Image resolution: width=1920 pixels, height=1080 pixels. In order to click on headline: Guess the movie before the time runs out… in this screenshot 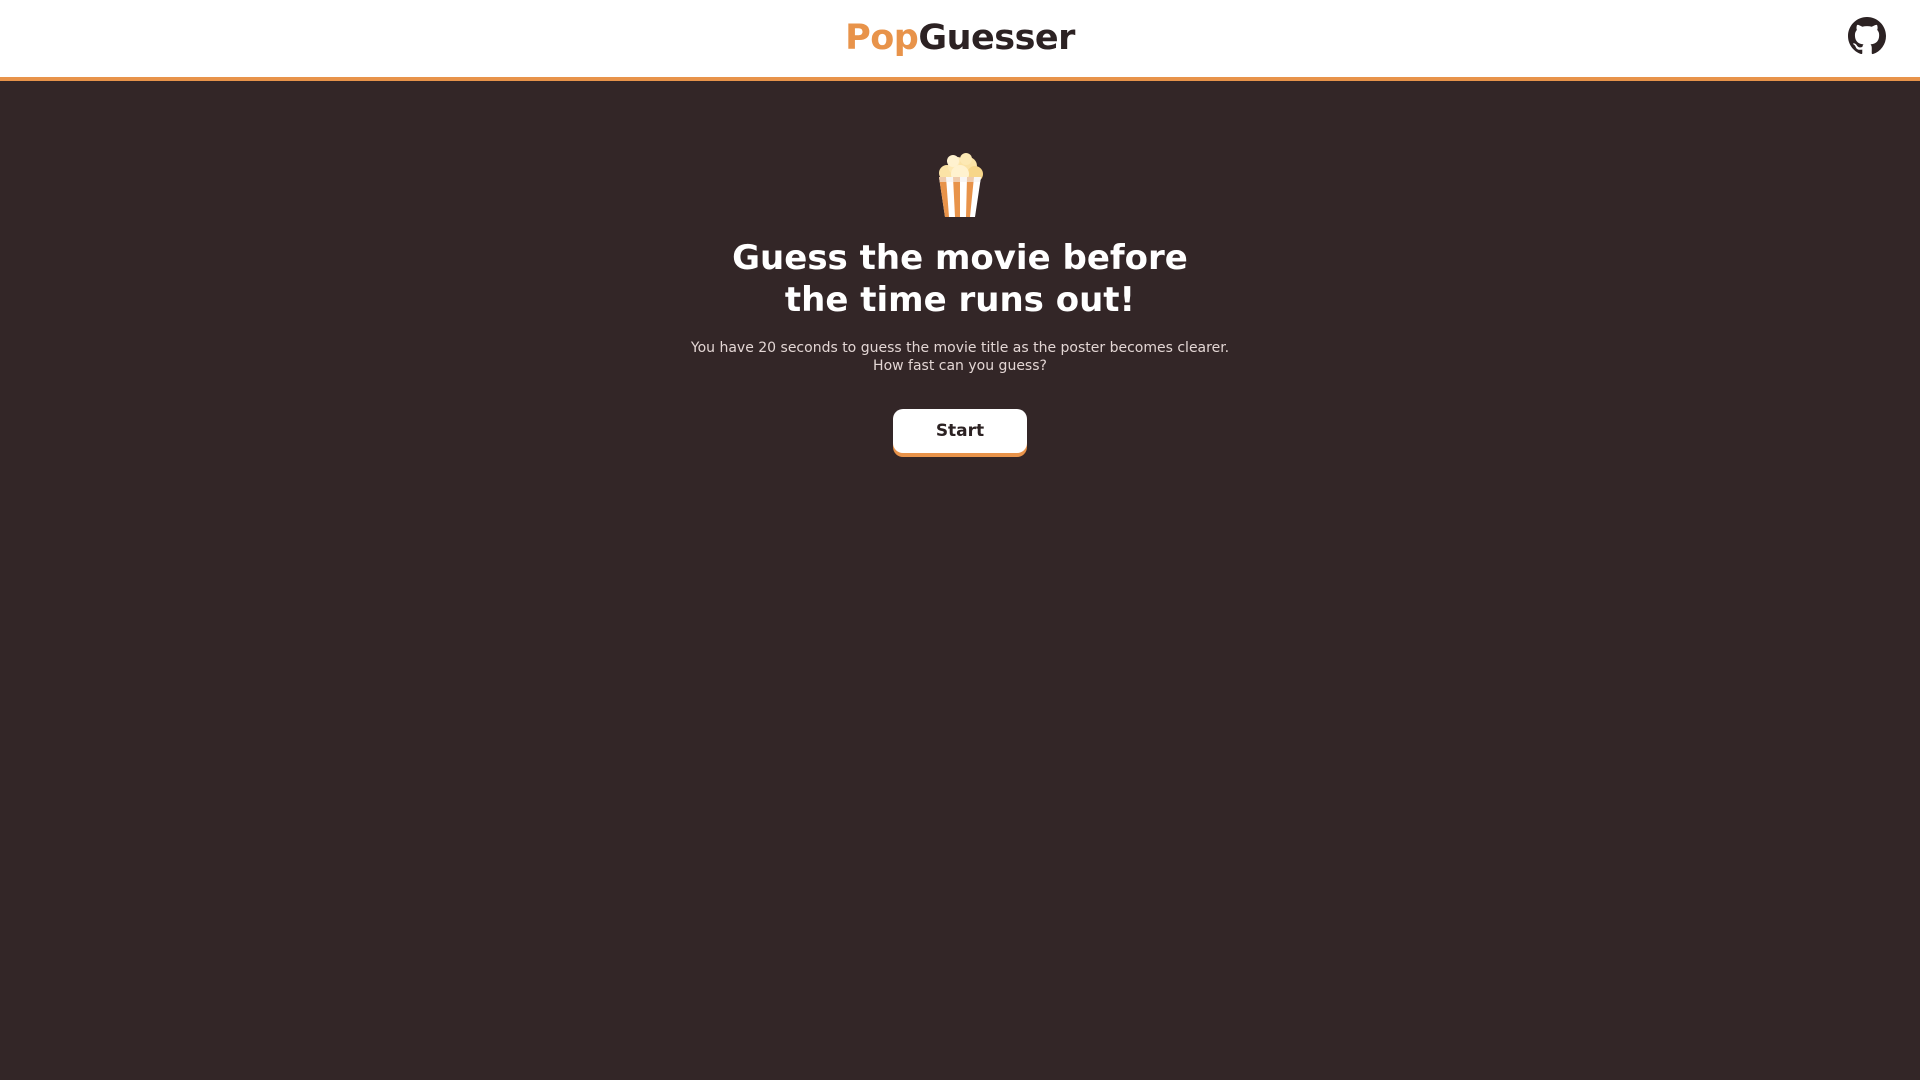, I will do `click(960, 279)`.